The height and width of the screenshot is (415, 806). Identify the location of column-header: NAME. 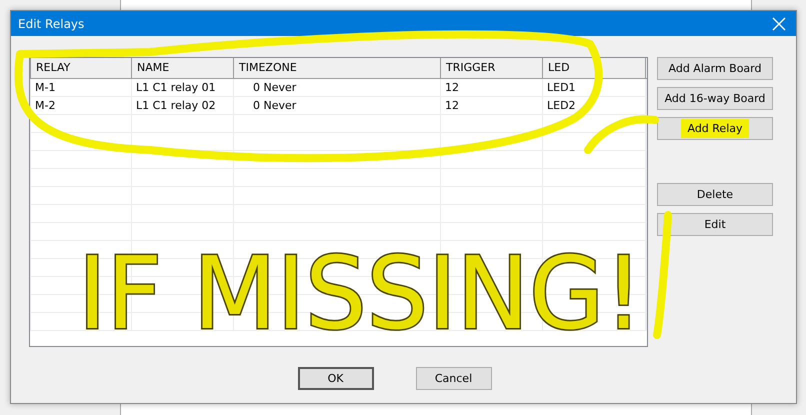
(183, 68).